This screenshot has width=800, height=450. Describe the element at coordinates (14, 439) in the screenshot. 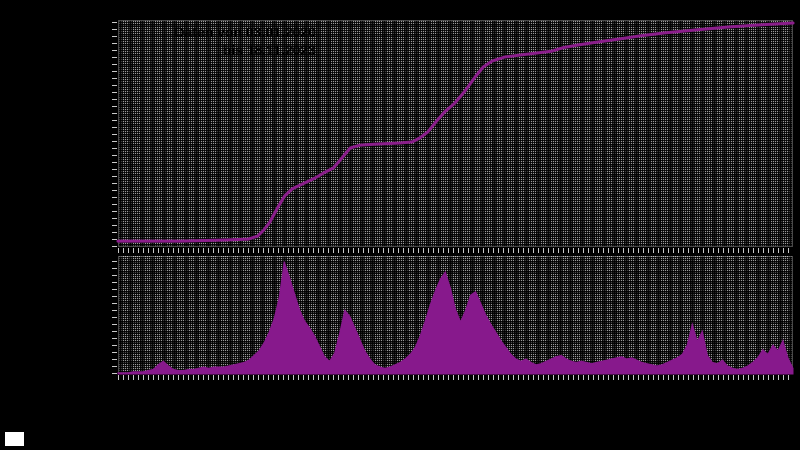

I see `watermark-block` at that location.